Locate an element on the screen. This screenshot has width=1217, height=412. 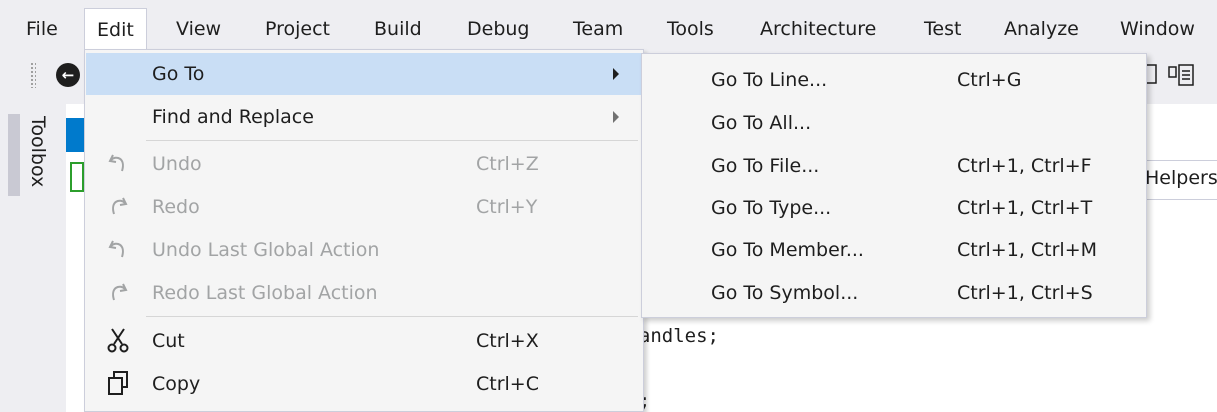
menu-item-shortcut: Ctrl+X is located at coordinates (507, 341).